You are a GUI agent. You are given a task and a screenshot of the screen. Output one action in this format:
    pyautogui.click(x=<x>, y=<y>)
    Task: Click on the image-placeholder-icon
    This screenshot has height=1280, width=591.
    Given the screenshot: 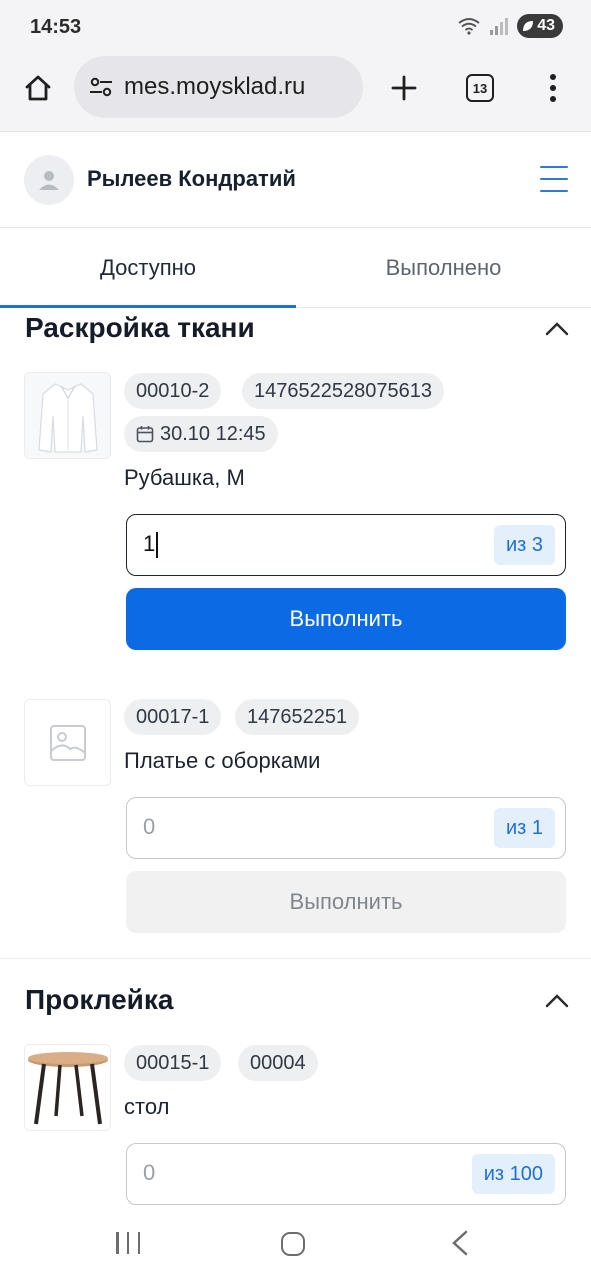 What is the action you would take?
    pyautogui.click(x=67, y=742)
    